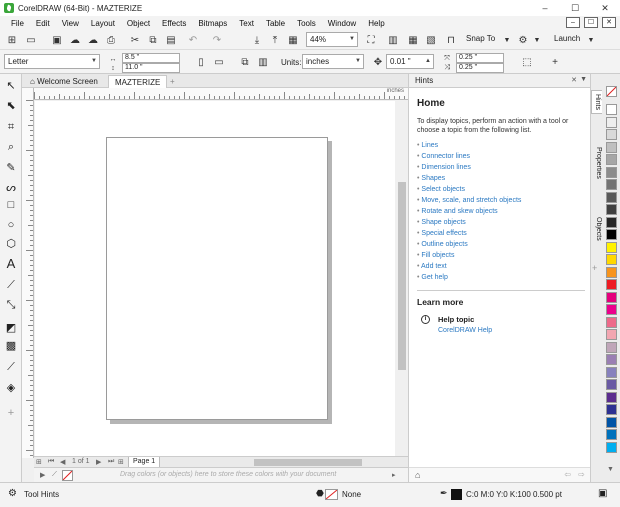  I want to click on doc-minimize-button: –, so click(573, 22).